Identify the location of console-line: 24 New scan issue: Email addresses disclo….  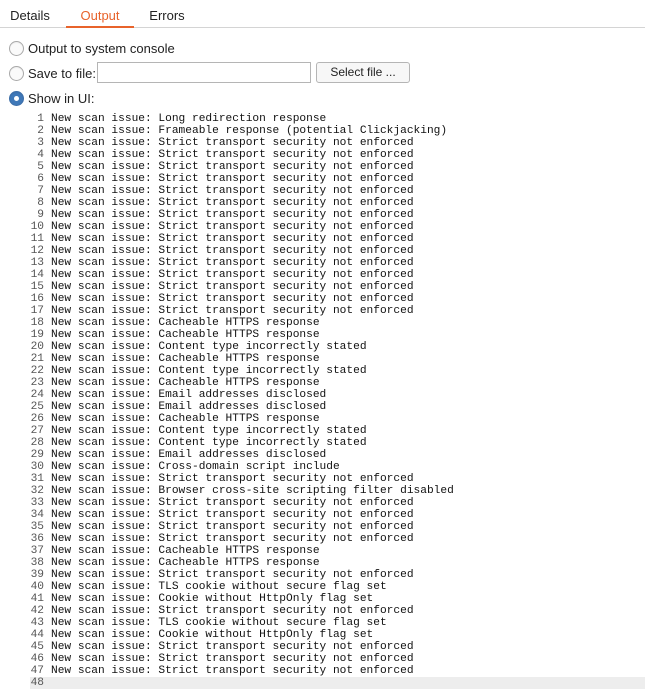
(337, 395).